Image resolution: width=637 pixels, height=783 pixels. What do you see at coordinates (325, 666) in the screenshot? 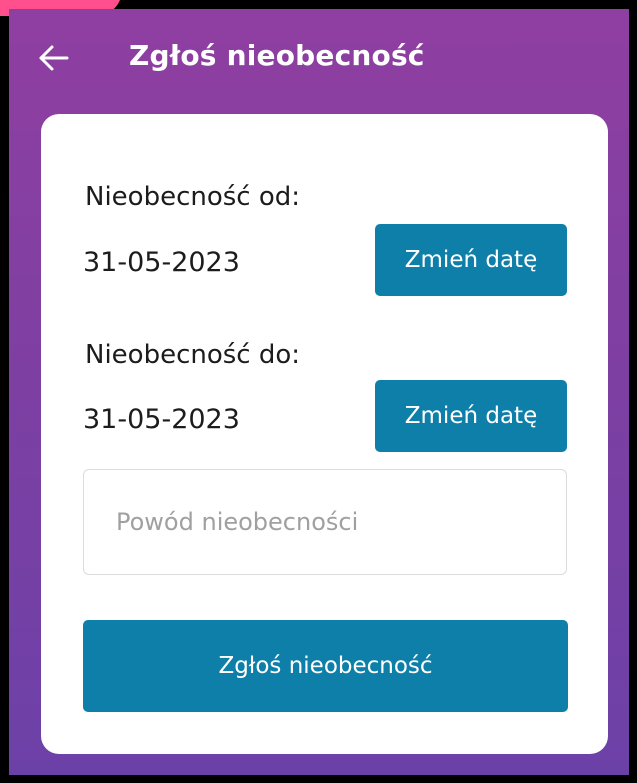
I see `submit-absence-button: Zgłoś nieobecność` at bounding box center [325, 666].